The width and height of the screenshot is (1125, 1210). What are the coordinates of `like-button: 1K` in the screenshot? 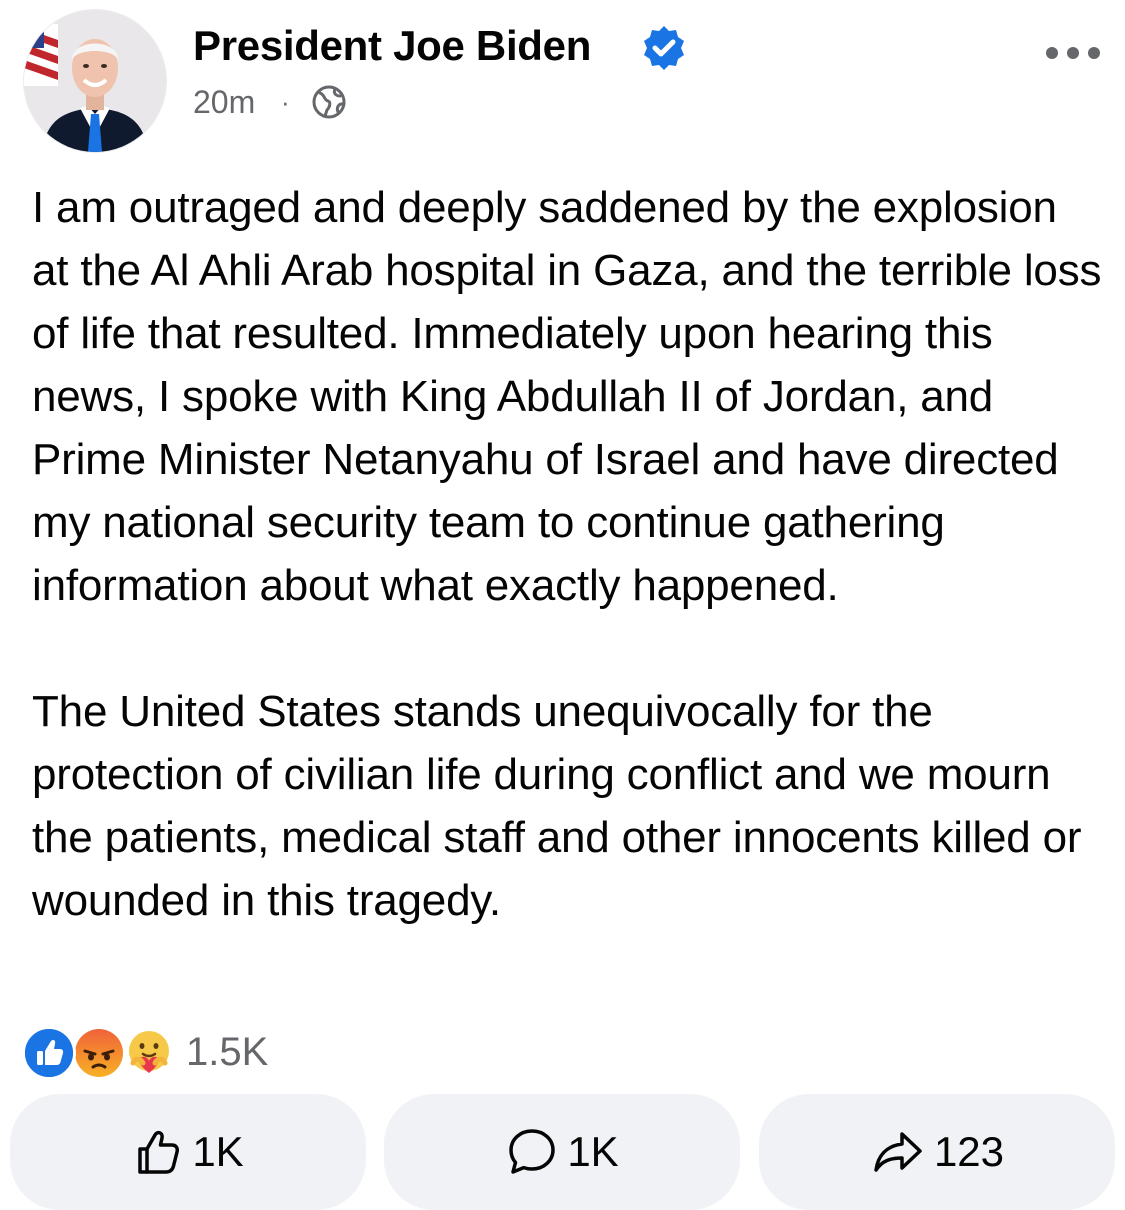 It's located at (188, 1152).